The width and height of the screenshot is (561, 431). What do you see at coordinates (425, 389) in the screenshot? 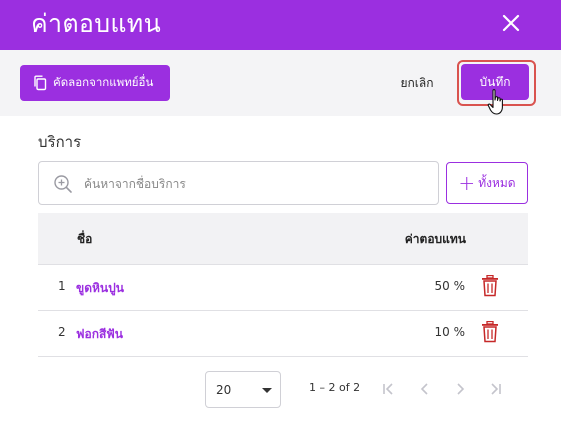
I see `previous-page-icon` at bounding box center [425, 389].